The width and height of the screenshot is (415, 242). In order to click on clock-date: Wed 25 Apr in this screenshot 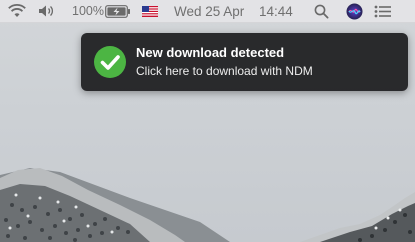, I will do `click(209, 11)`.